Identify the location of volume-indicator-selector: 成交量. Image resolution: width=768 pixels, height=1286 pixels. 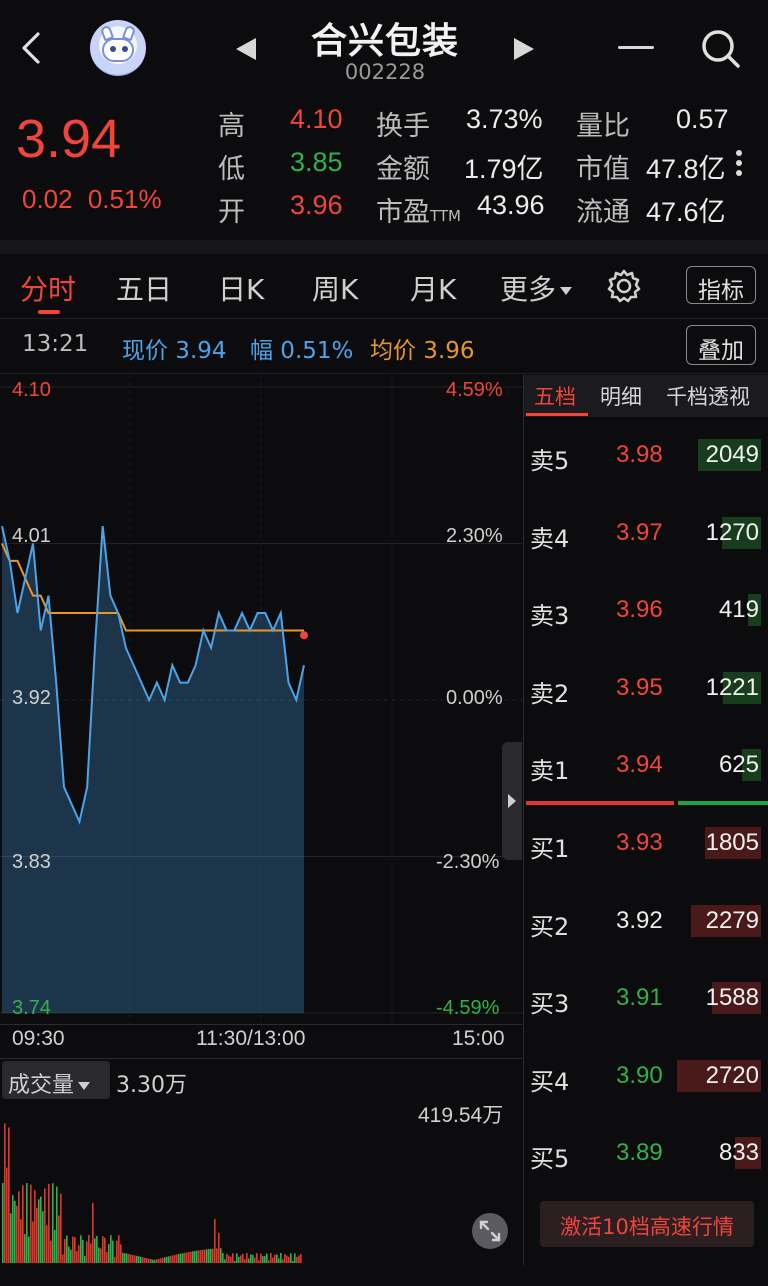
(56, 1080).